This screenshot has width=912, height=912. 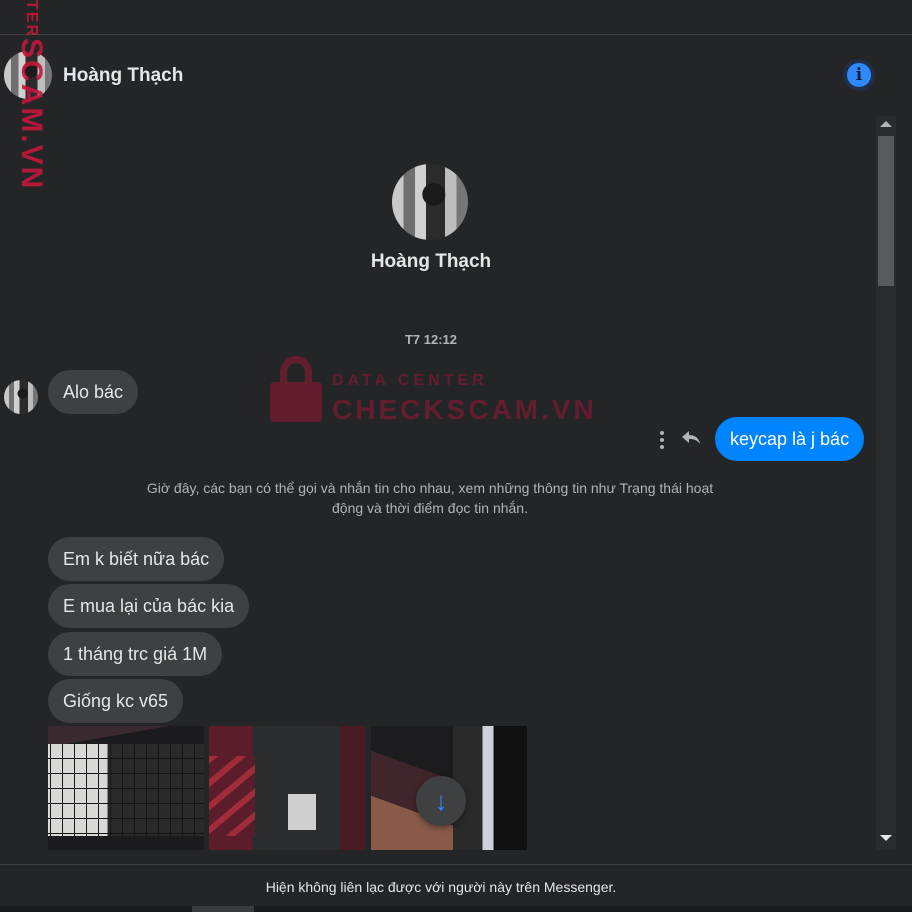 I want to click on arrow-down-icon: ↓, so click(x=441, y=801).